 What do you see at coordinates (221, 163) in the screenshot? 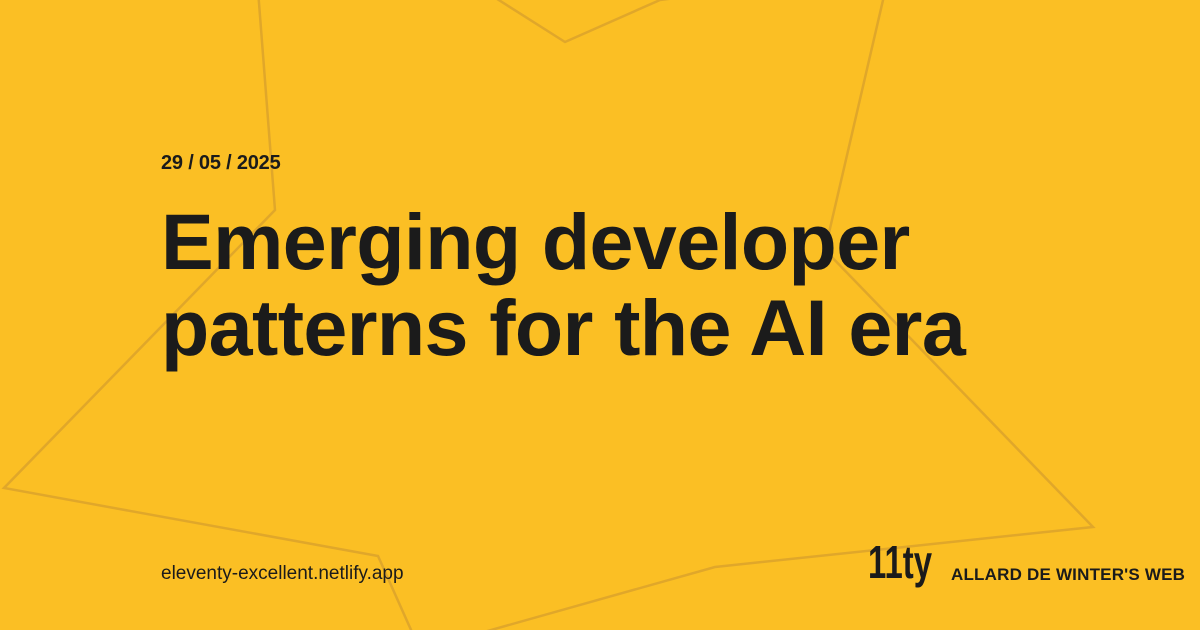
I see `post-date: 29 / 05 / 2025` at bounding box center [221, 163].